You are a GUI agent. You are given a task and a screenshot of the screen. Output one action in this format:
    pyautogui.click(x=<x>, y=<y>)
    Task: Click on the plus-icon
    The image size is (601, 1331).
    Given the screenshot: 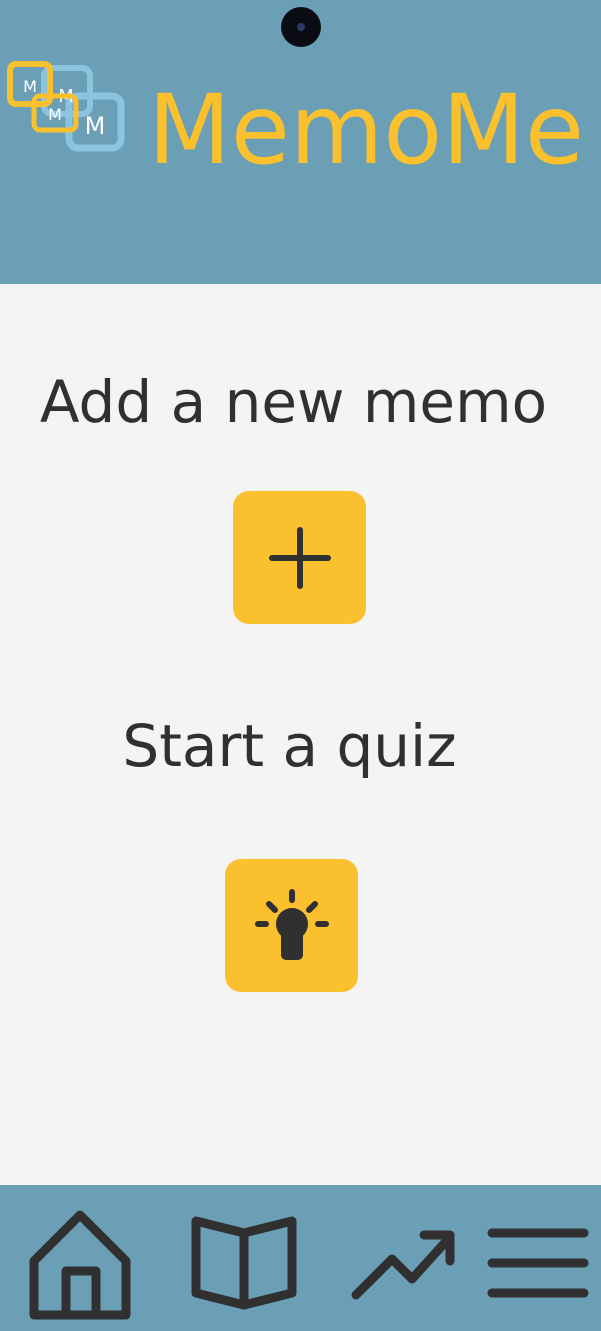 What is the action you would take?
    pyautogui.click(x=299, y=557)
    